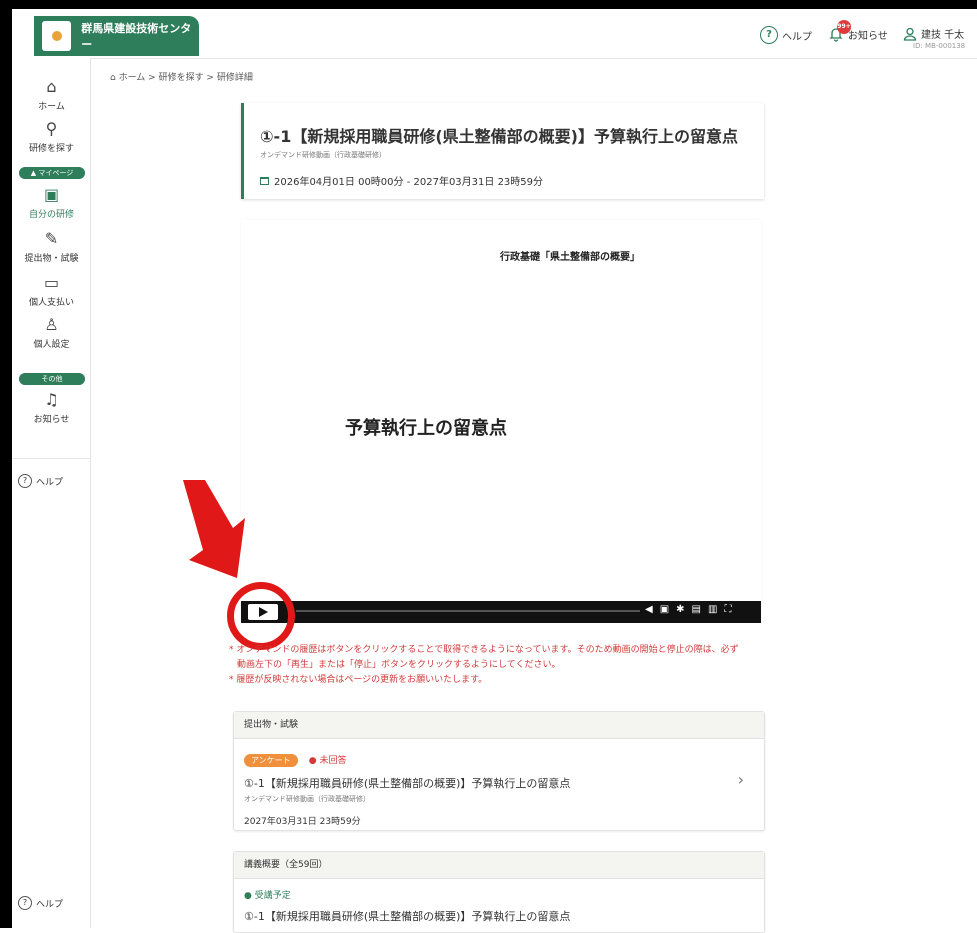 The image size is (977, 933). I want to click on brand-block: 群馬県建設技術センター, so click(116, 36).